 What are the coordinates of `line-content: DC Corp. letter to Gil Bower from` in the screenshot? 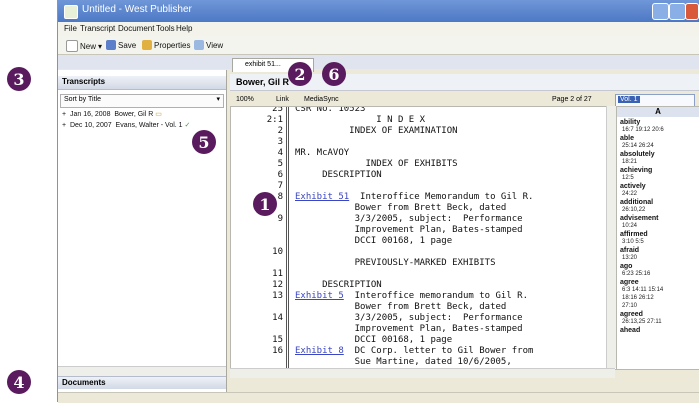 It's located at (438, 351).